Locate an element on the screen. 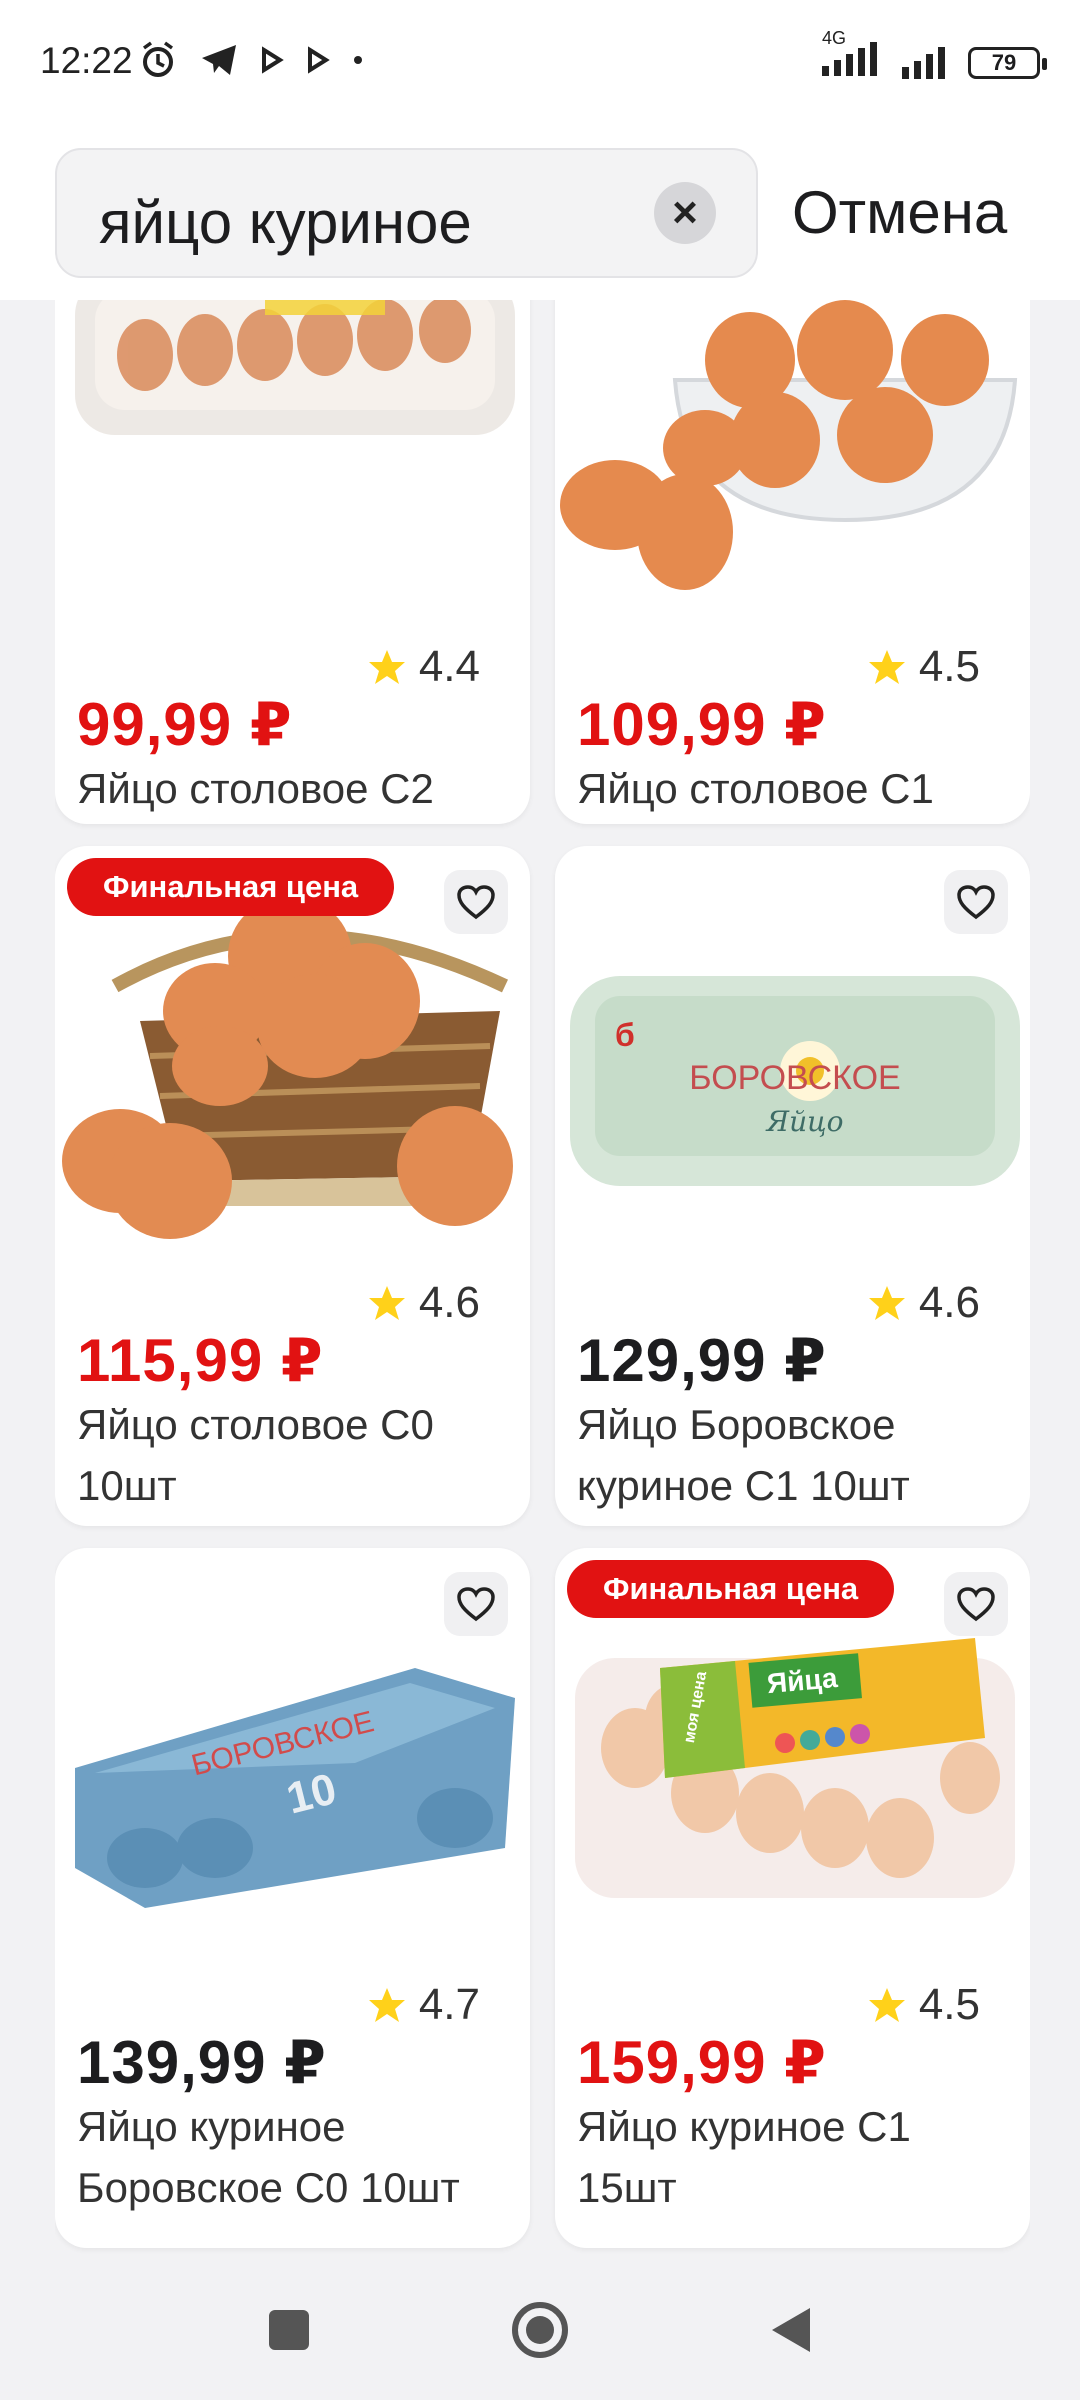 Image resolution: width=1080 pixels, height=2400 pixels. clear-search-button: × is located at coordinates (685, 213).